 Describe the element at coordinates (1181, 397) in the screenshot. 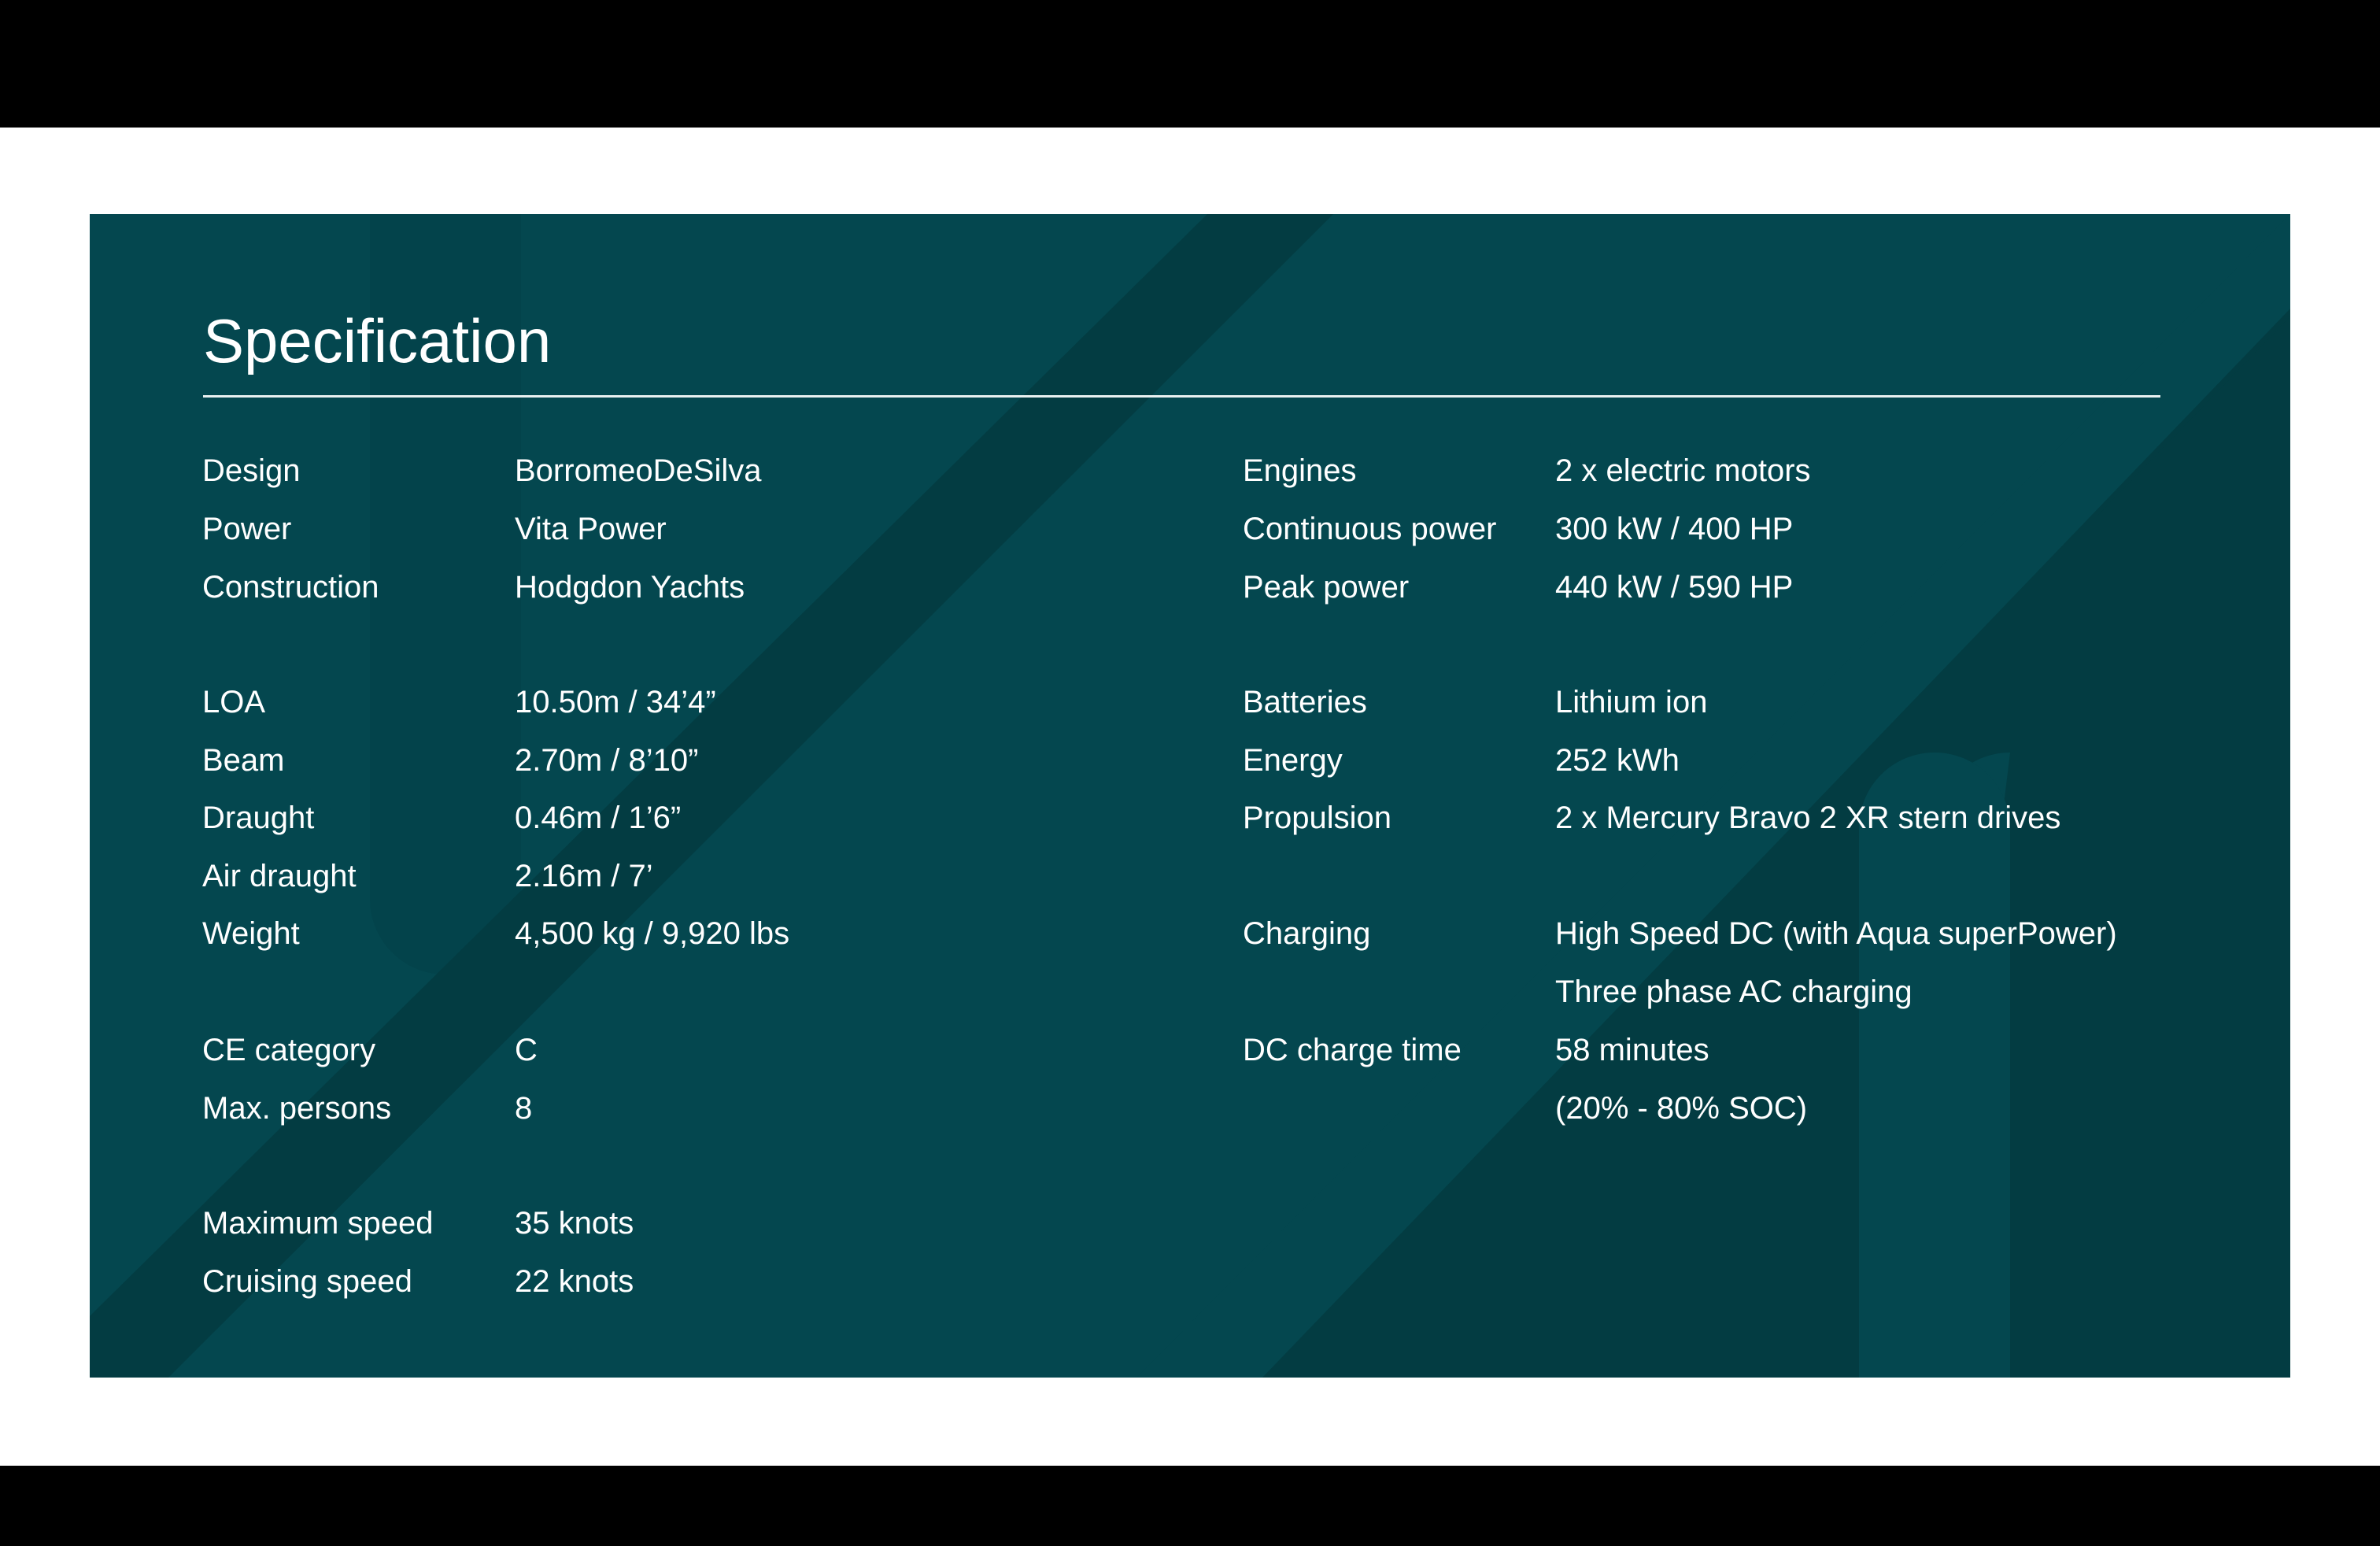

I see `title-divider` at that location.